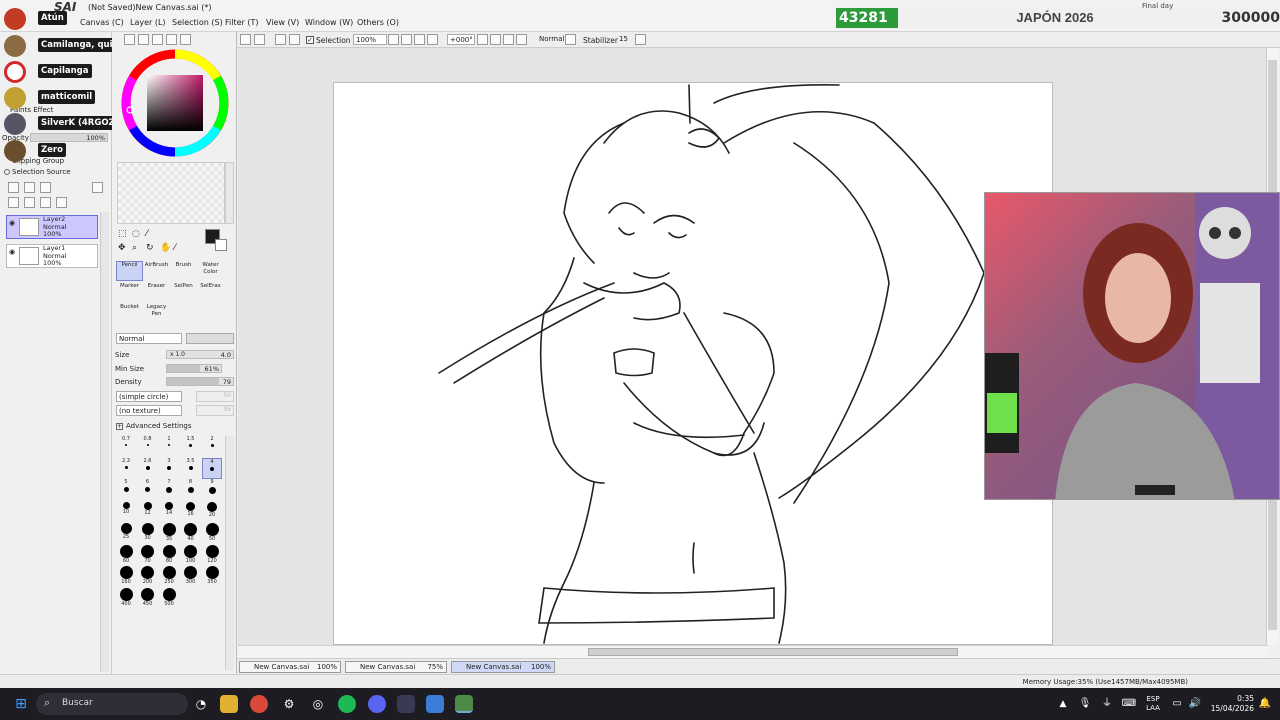 The height and width of the screenshot is (720, 1280). Describe the element at coordinates (1085, 704) in the screenshot. I see `microphone-tray-icon: 🎙` at that location.